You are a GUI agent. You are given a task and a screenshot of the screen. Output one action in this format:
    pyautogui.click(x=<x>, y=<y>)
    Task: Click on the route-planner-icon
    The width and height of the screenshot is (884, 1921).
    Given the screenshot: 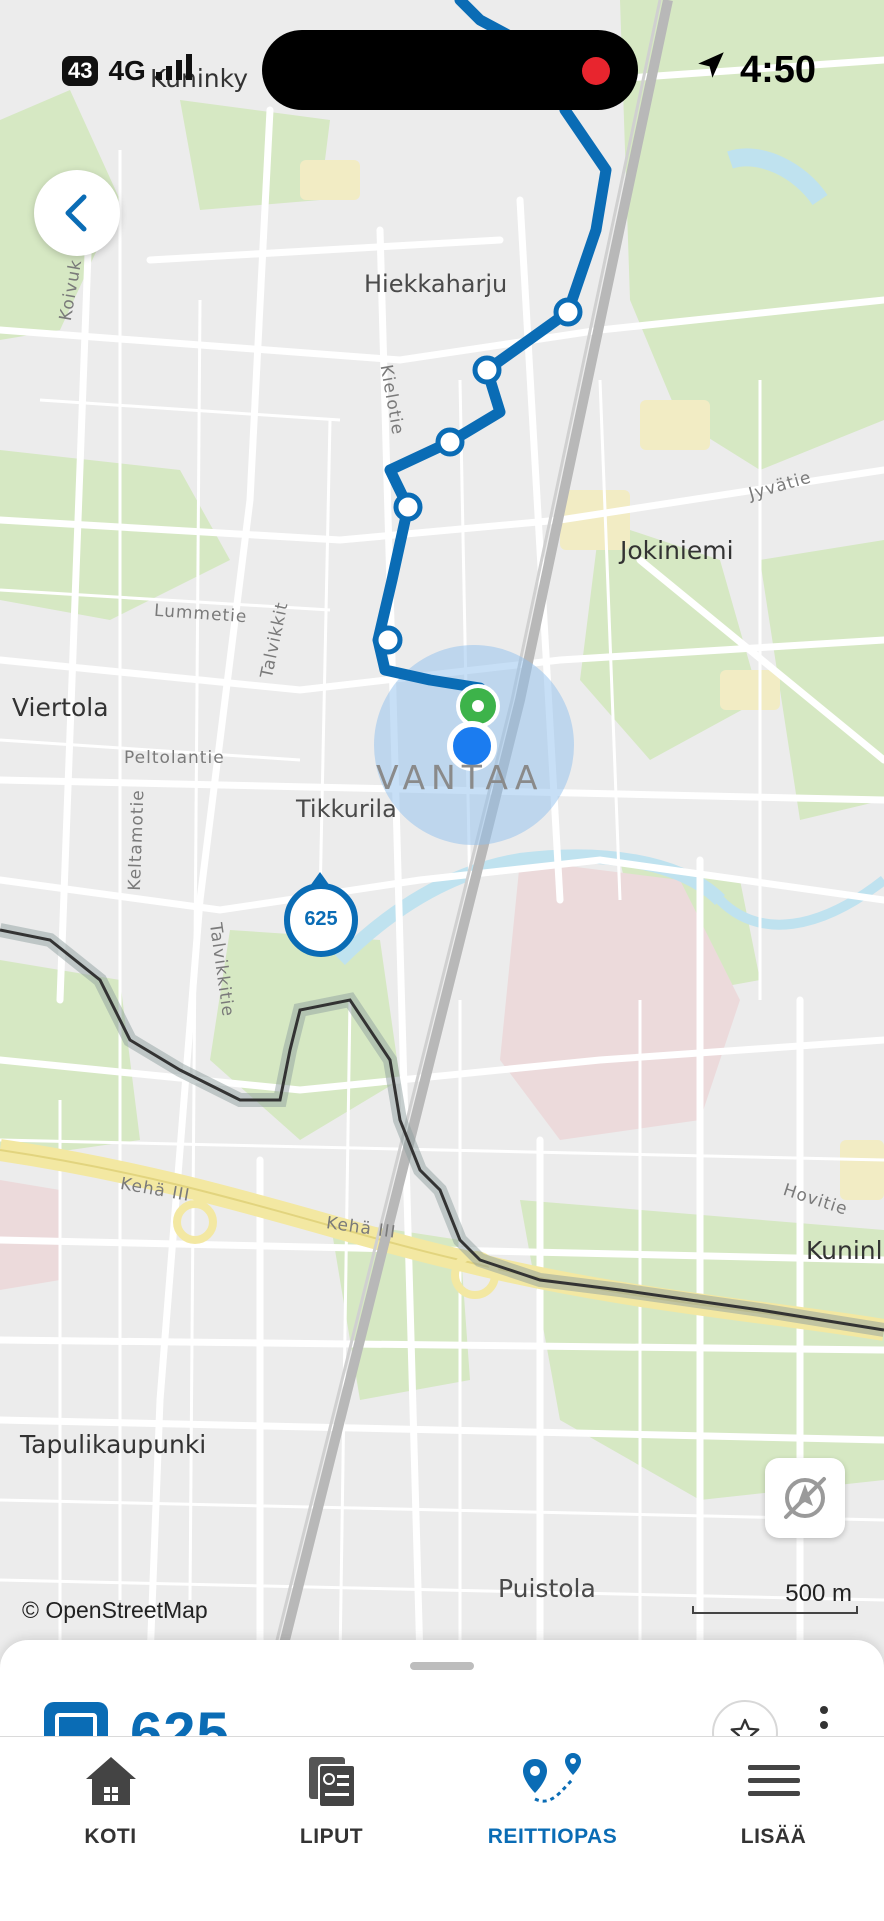 What is the action you would take?
    pyautogui.click(x=553, y=1781)
    